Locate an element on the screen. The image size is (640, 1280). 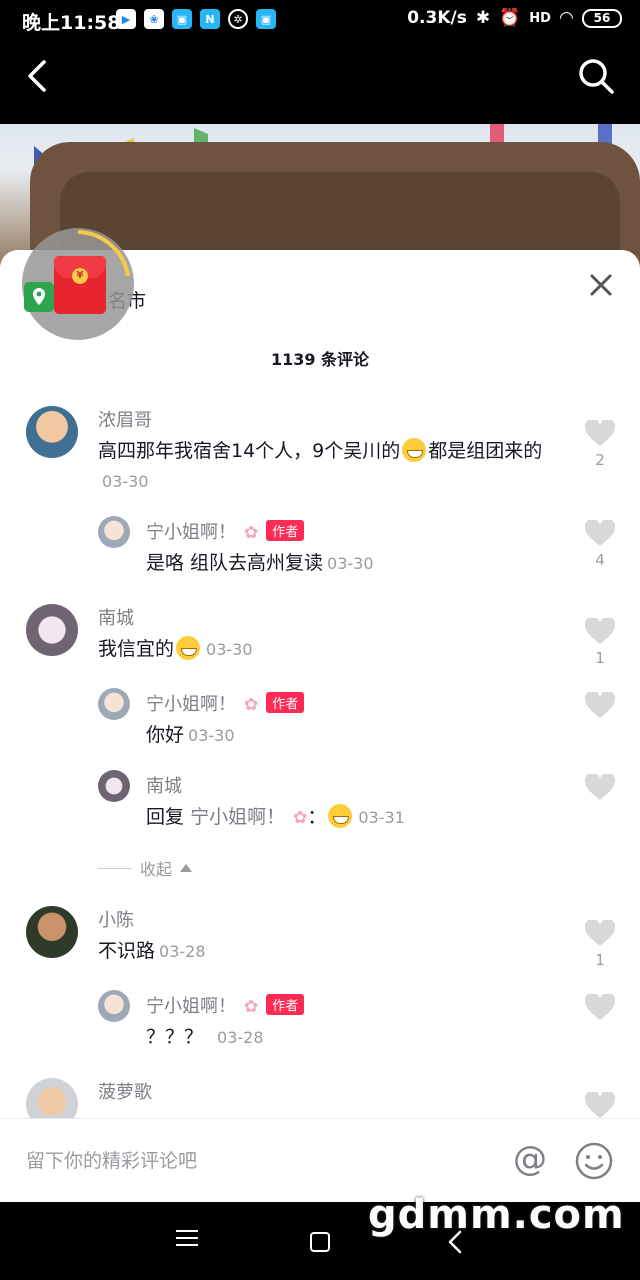
like-button: 2 is located at coordinates (600, 444).